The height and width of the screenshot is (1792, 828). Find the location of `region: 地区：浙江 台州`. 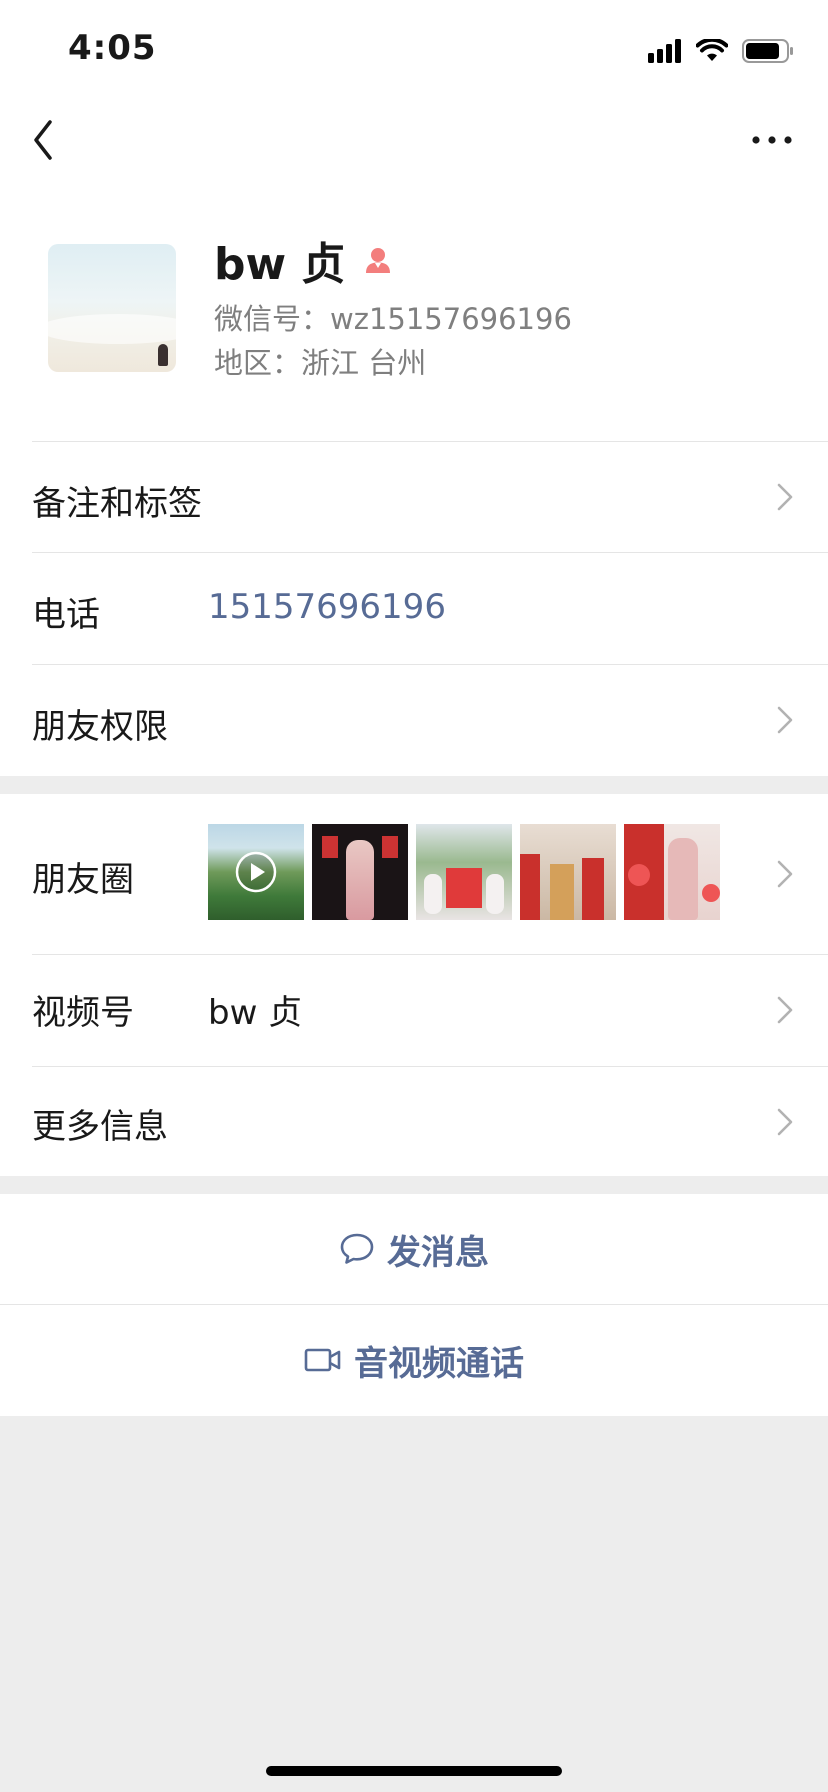

region: 地区：浙江 台州 is located at coordinates (320, 363).